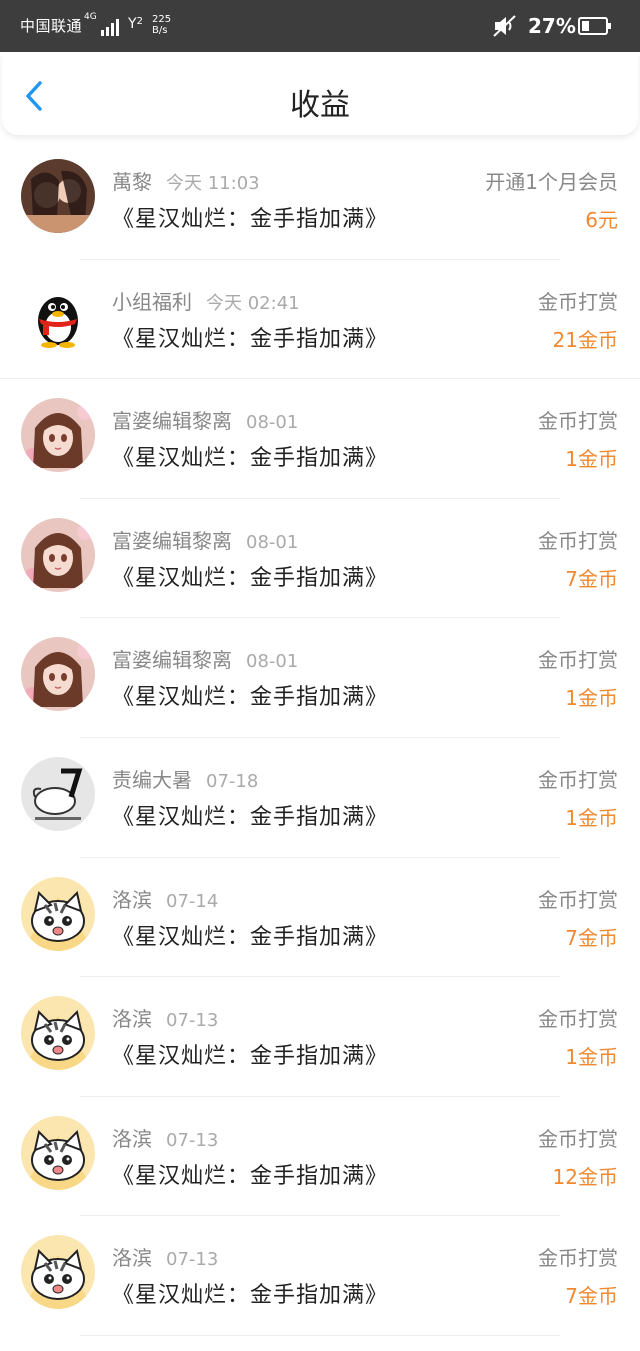 Image resolution: width=640 pixels, height=1351 pixels. I want to click on battery-percent: 27%, so click(552, 26).